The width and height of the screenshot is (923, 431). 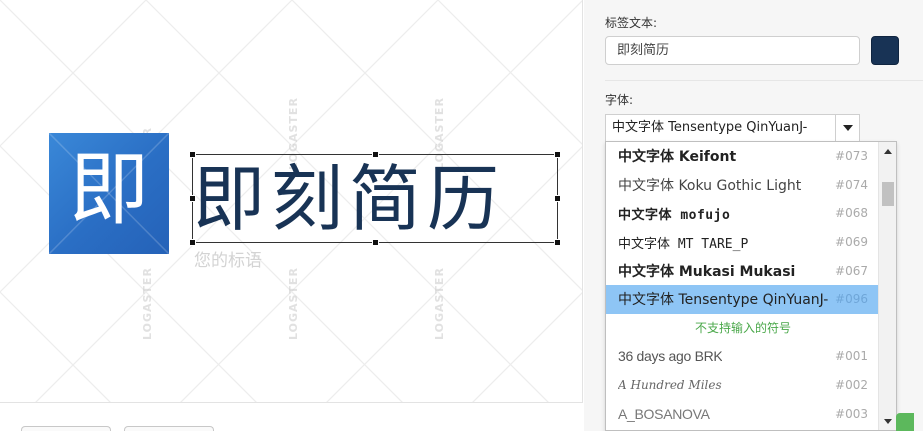 What do you see at coordinates (375, 242) in the screenshot?
I see `resize-handle-bottom` at bounding box center [375, 242].